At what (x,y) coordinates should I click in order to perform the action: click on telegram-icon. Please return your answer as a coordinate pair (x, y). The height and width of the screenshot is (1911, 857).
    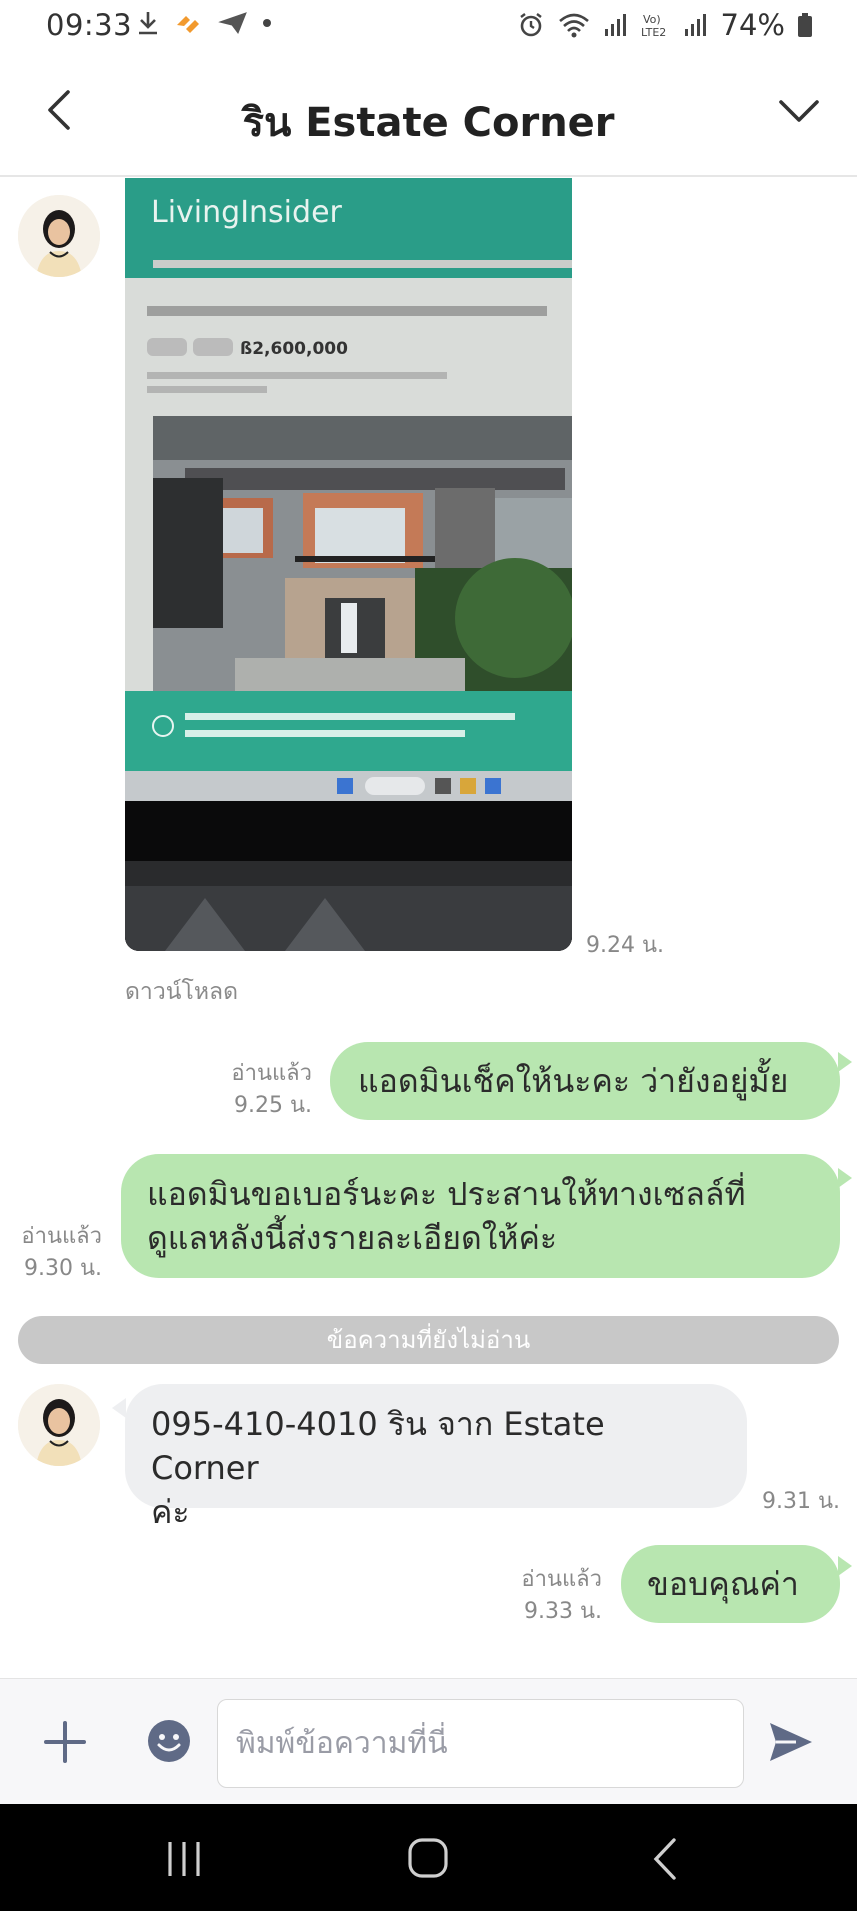
    Looking at the image, I should click on (232, 23).